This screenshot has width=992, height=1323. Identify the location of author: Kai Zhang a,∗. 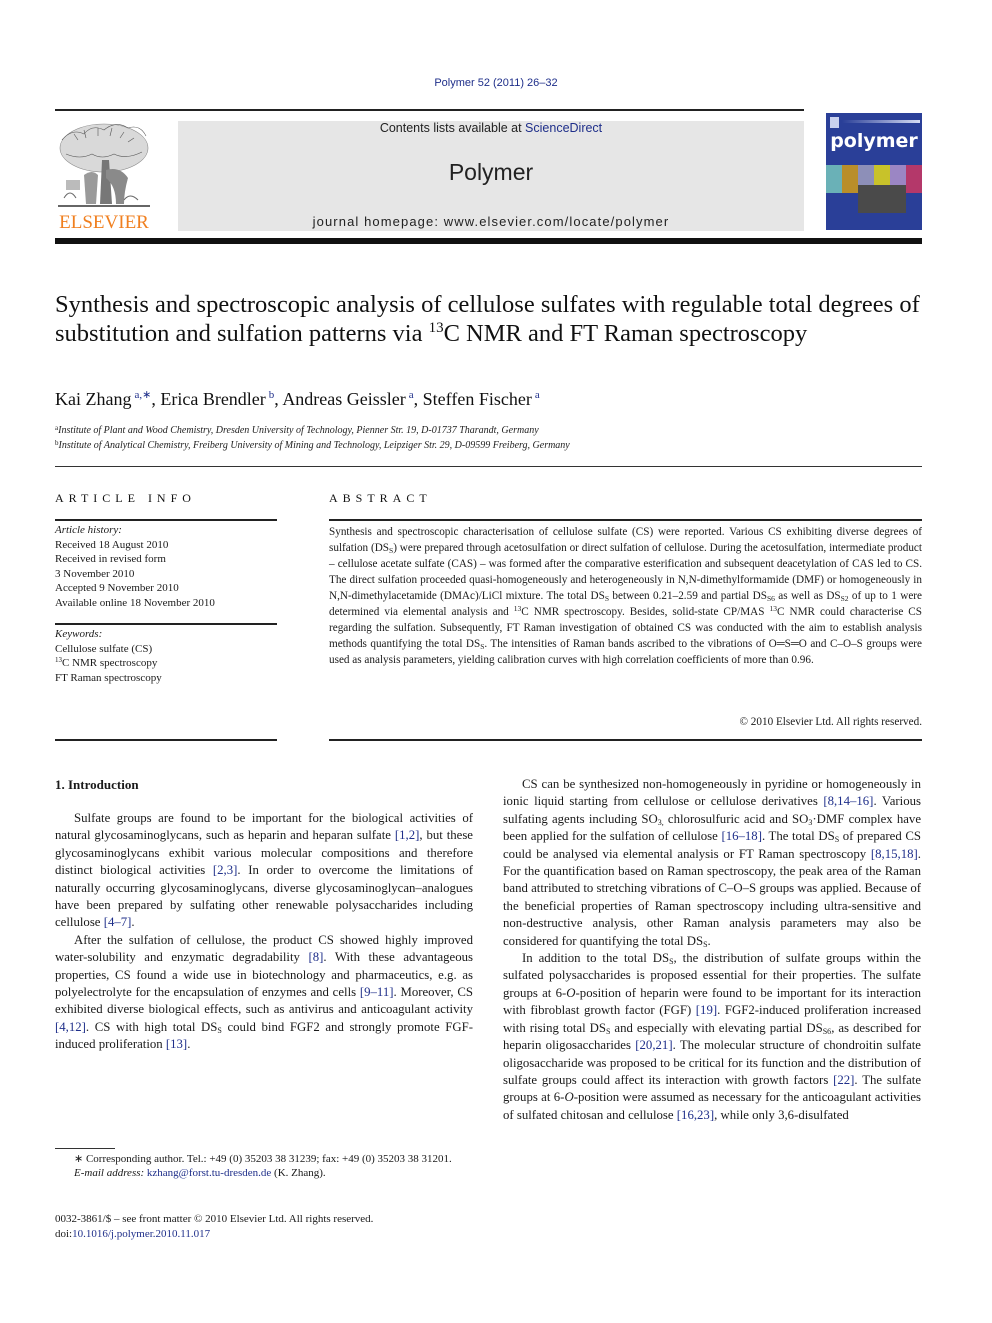
(103, 399).